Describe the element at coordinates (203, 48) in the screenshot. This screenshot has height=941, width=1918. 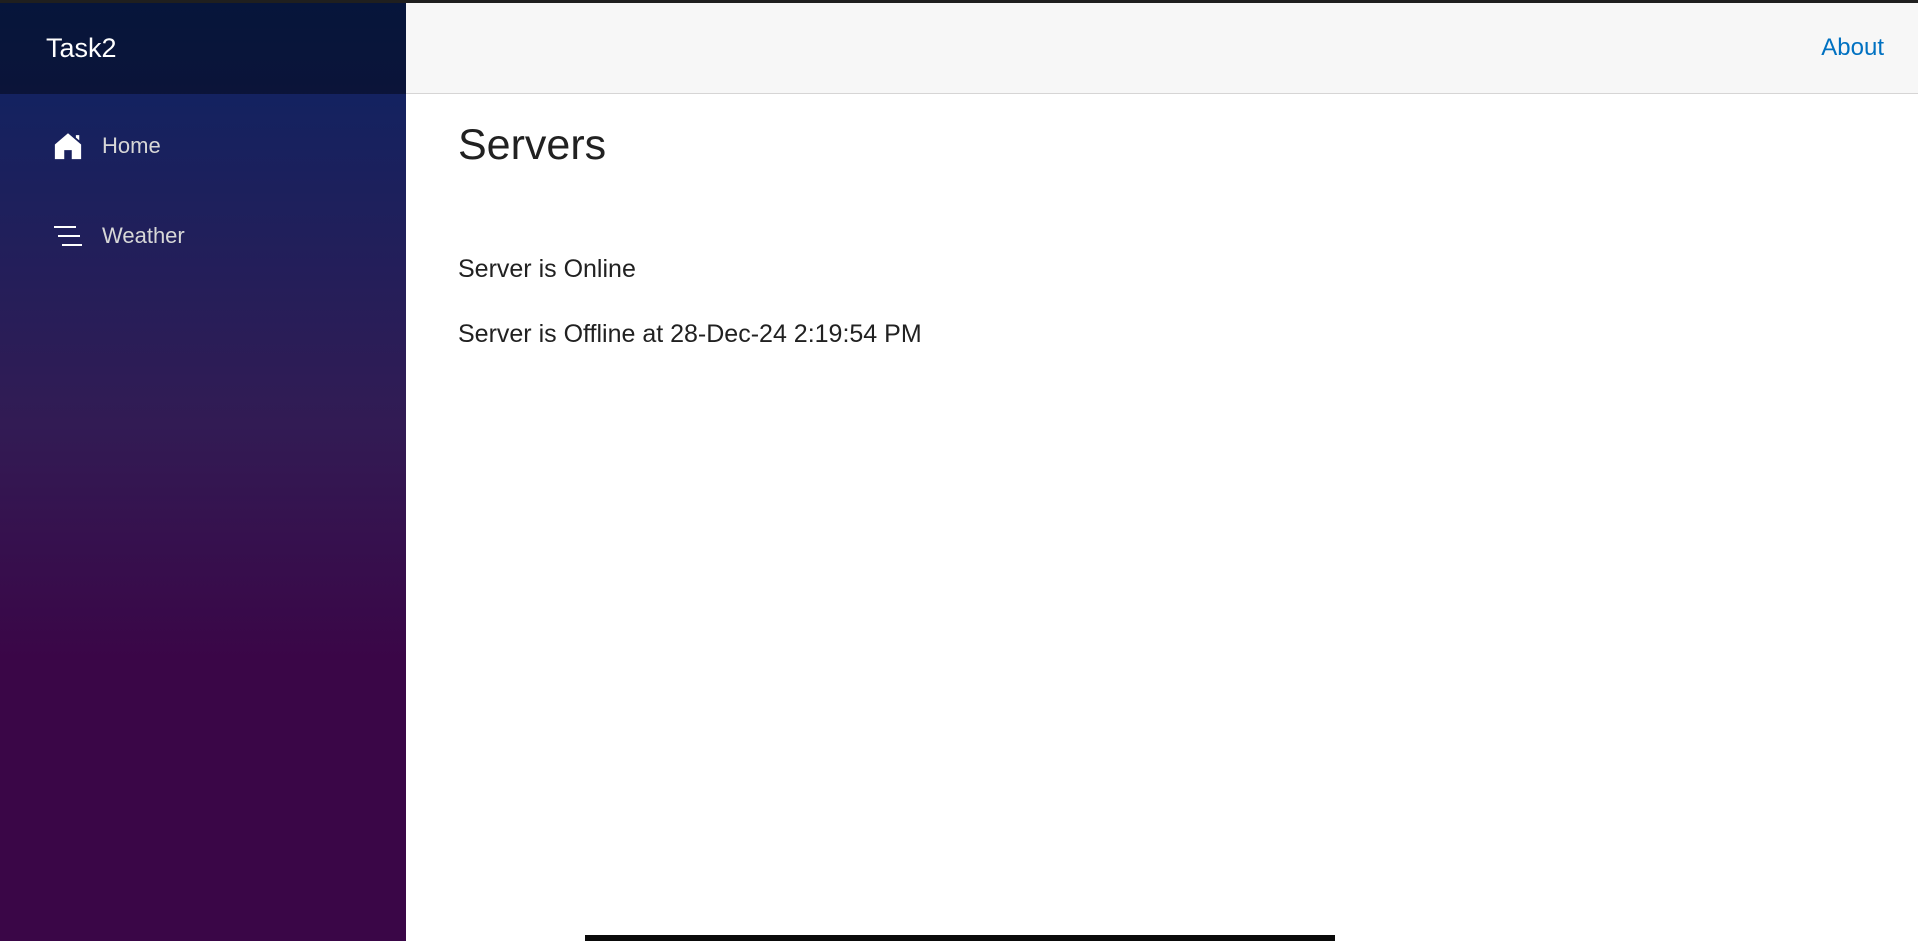
I see `brand-bar: Task2` at that location.